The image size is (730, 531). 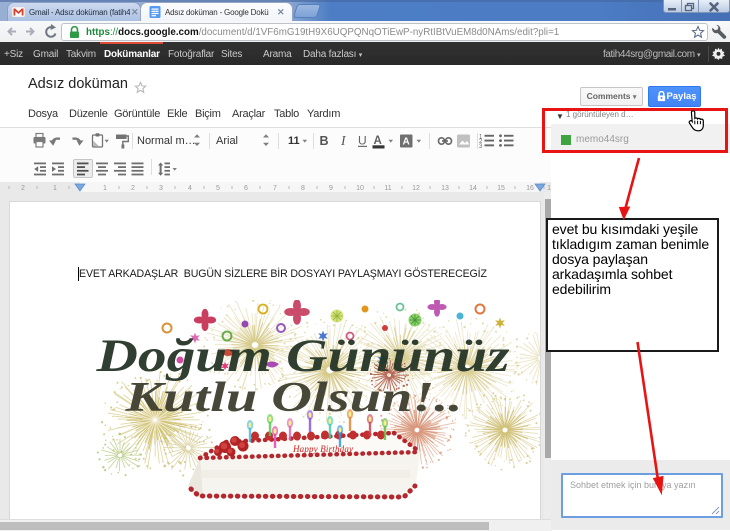 I want to click on svg-text: 12, so click(x=416, y=188).